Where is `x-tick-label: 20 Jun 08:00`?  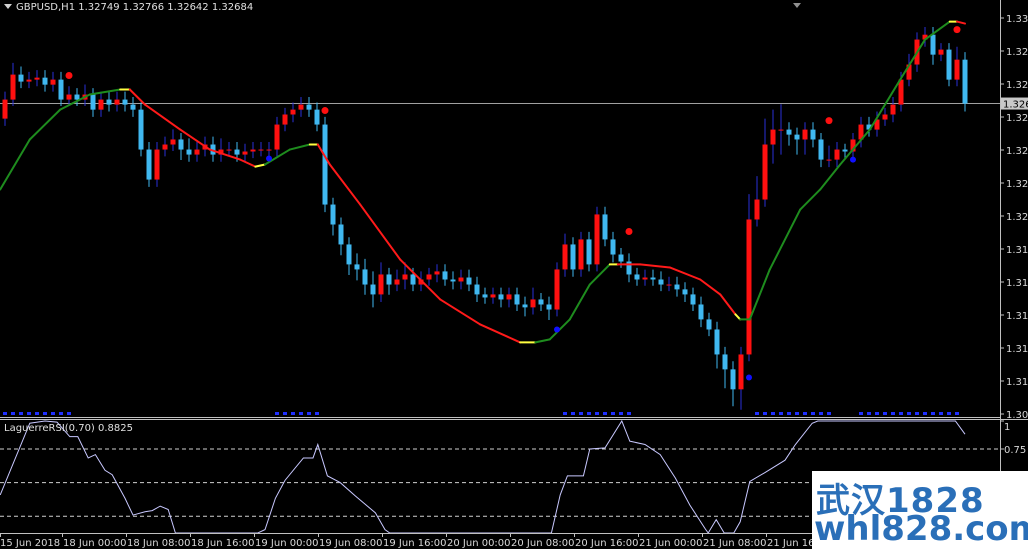
x-tick-label: 20 Jun 08:00 is located at coordinates (543, 543).